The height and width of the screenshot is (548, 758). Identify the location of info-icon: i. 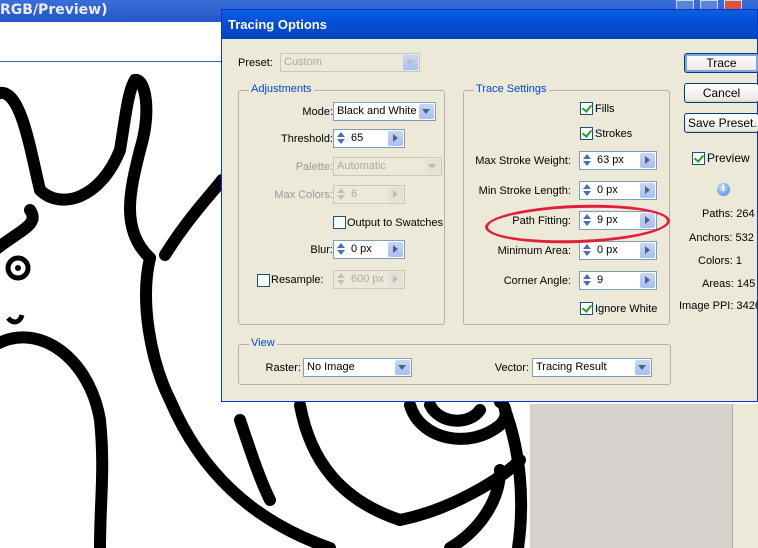
(723, 189).